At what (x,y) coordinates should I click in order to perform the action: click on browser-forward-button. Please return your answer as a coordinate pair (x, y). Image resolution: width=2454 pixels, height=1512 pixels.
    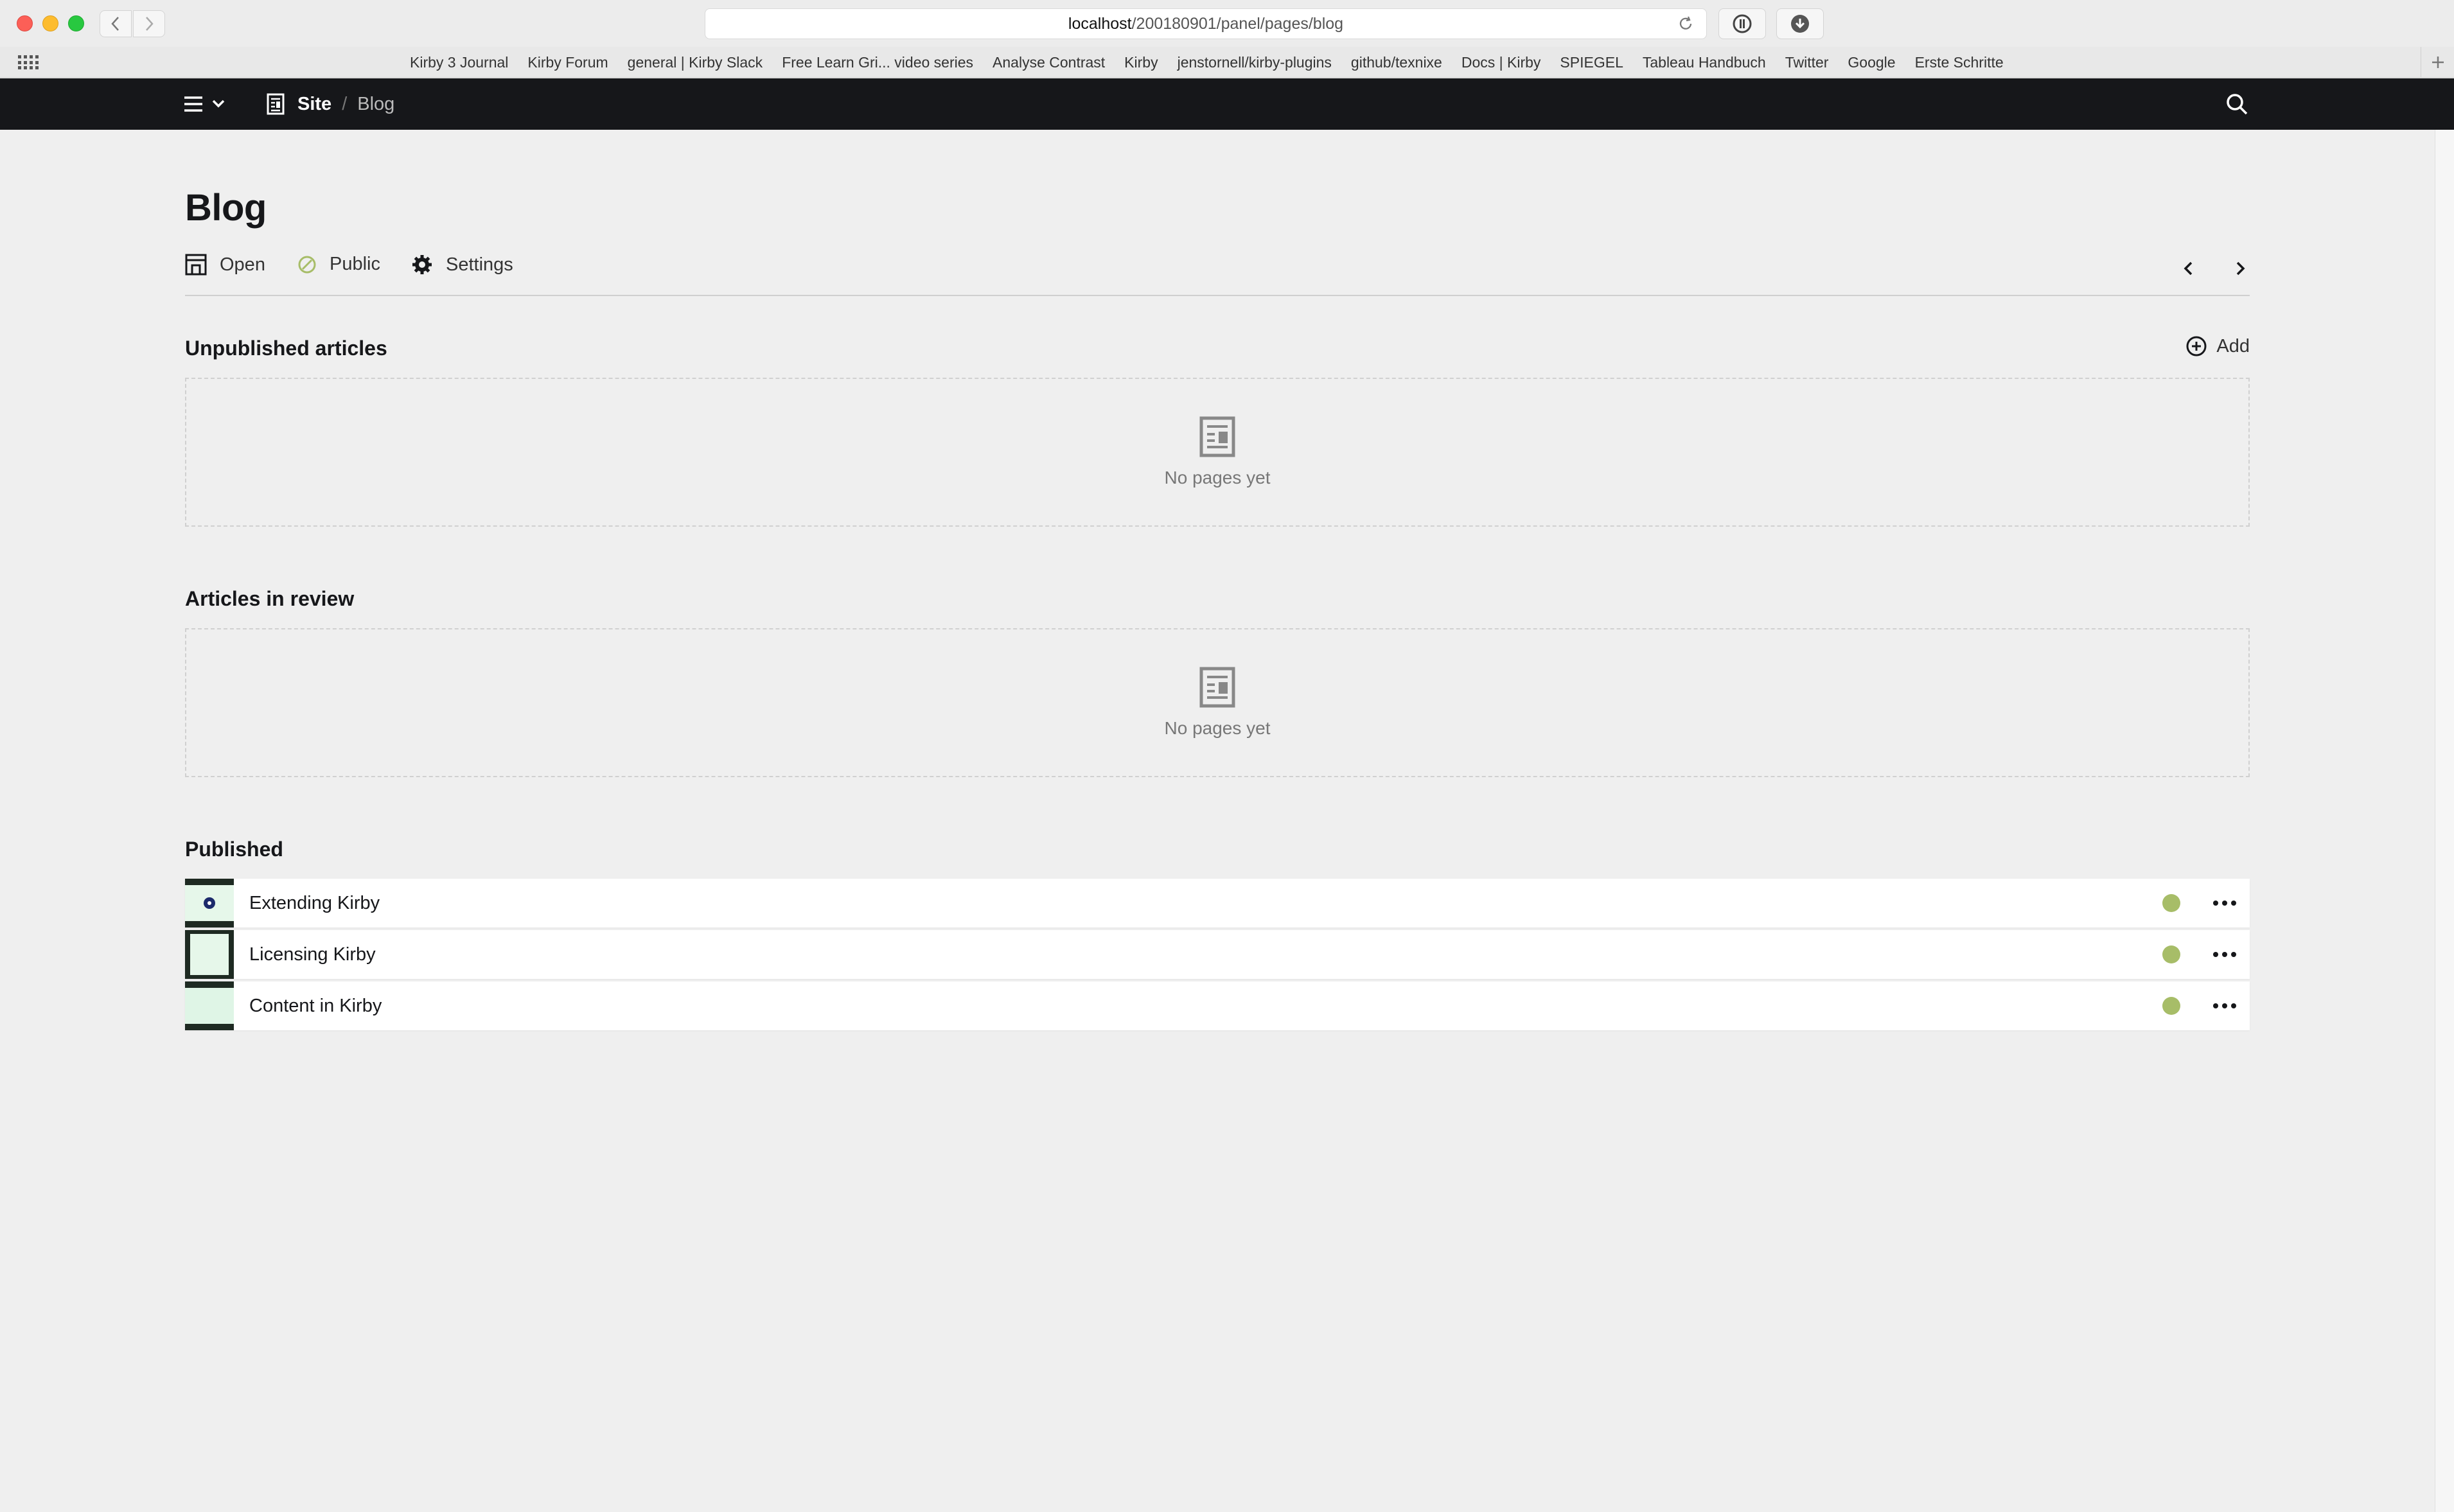
    Looking at the image, I should click on (149, 24).